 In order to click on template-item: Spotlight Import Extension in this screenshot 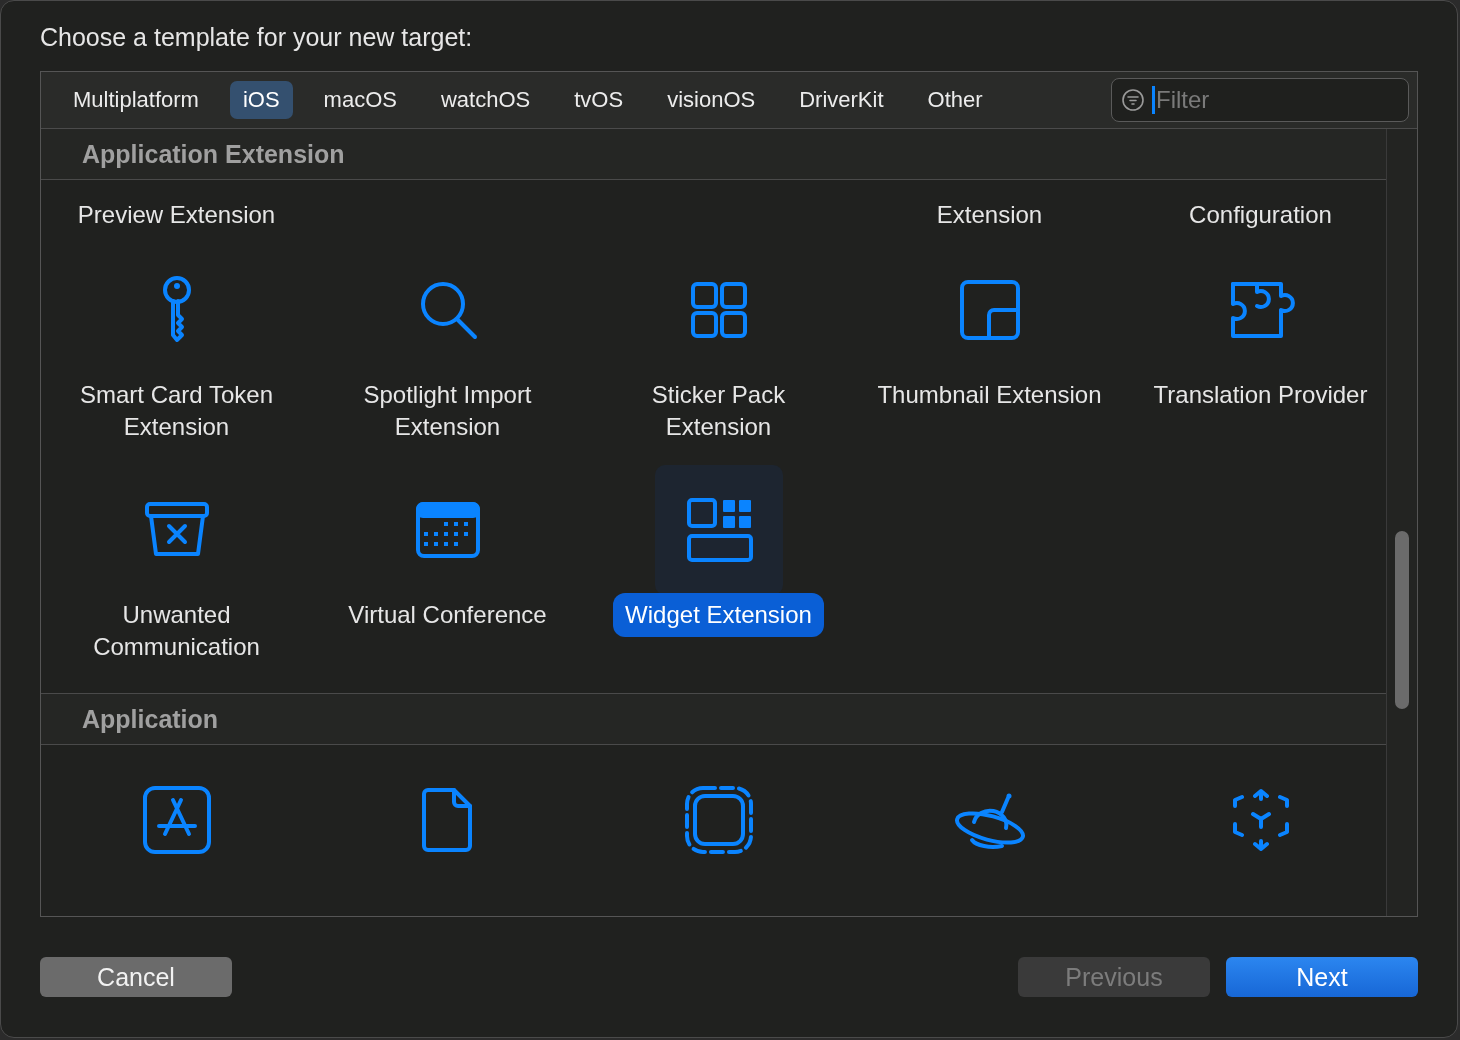, I will do `click(447, 345)`.